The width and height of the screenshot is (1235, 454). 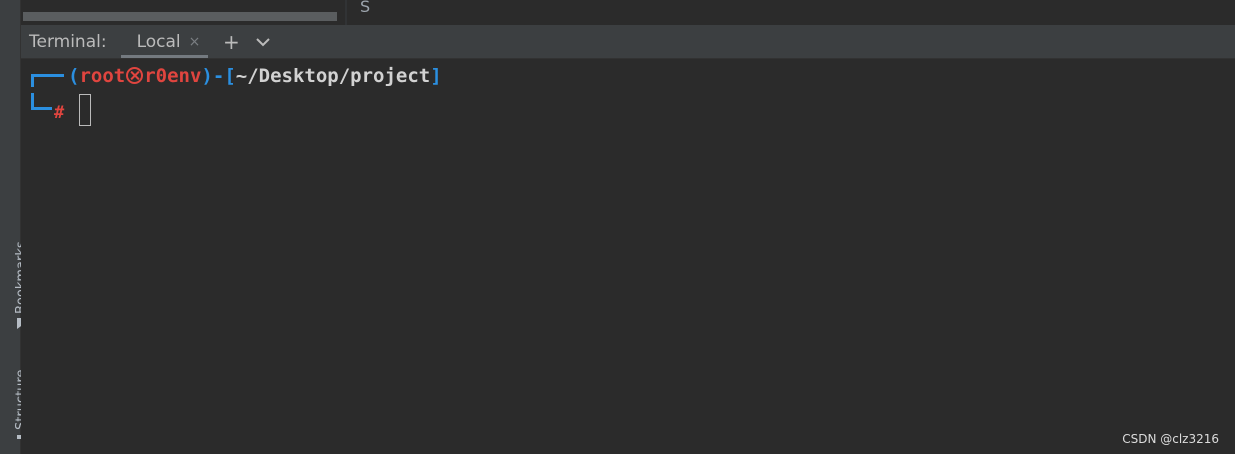 I want to click on tab-local-label: Local, so click(x=158, y=41).